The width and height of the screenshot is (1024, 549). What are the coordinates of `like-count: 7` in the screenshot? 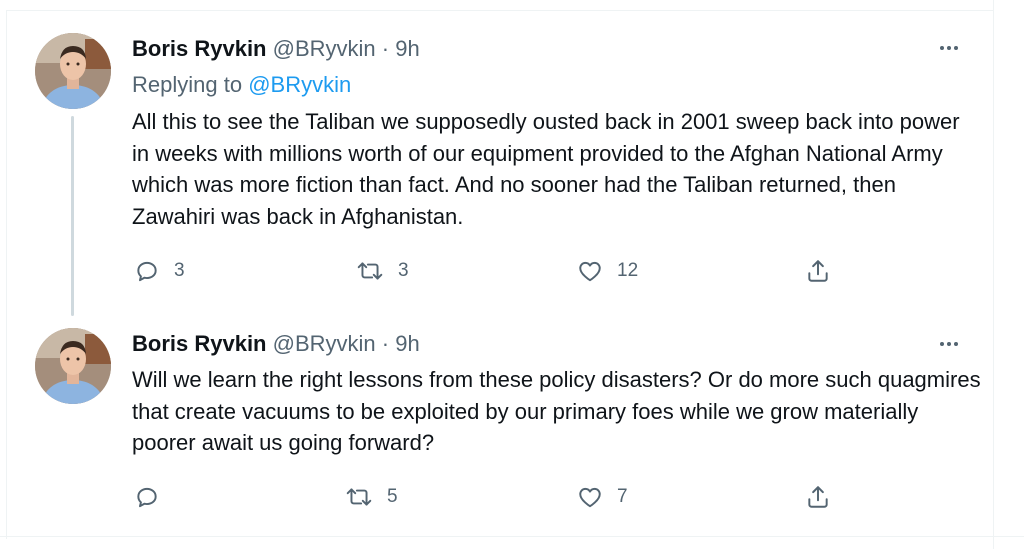 It's located at (622, 496).